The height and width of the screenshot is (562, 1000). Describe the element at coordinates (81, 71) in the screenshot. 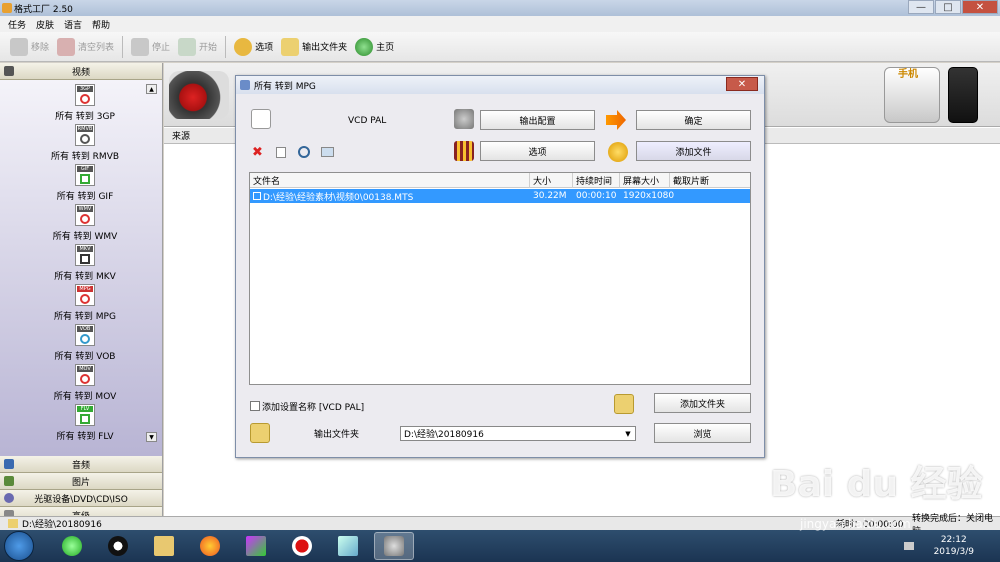

I see `category-video: 视频` at that location.